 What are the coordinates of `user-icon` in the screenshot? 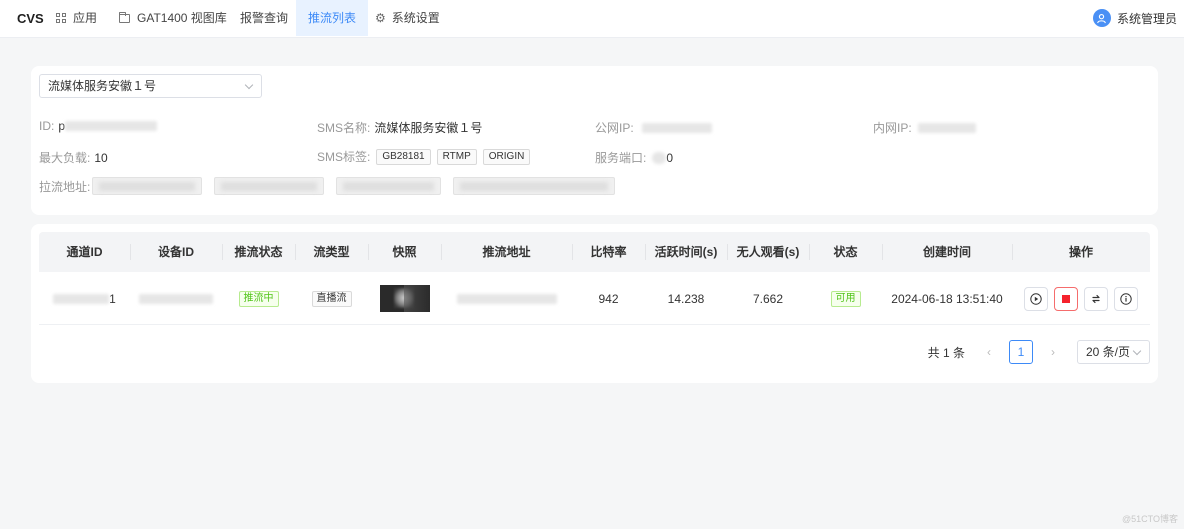 It's located at (1101, 18).